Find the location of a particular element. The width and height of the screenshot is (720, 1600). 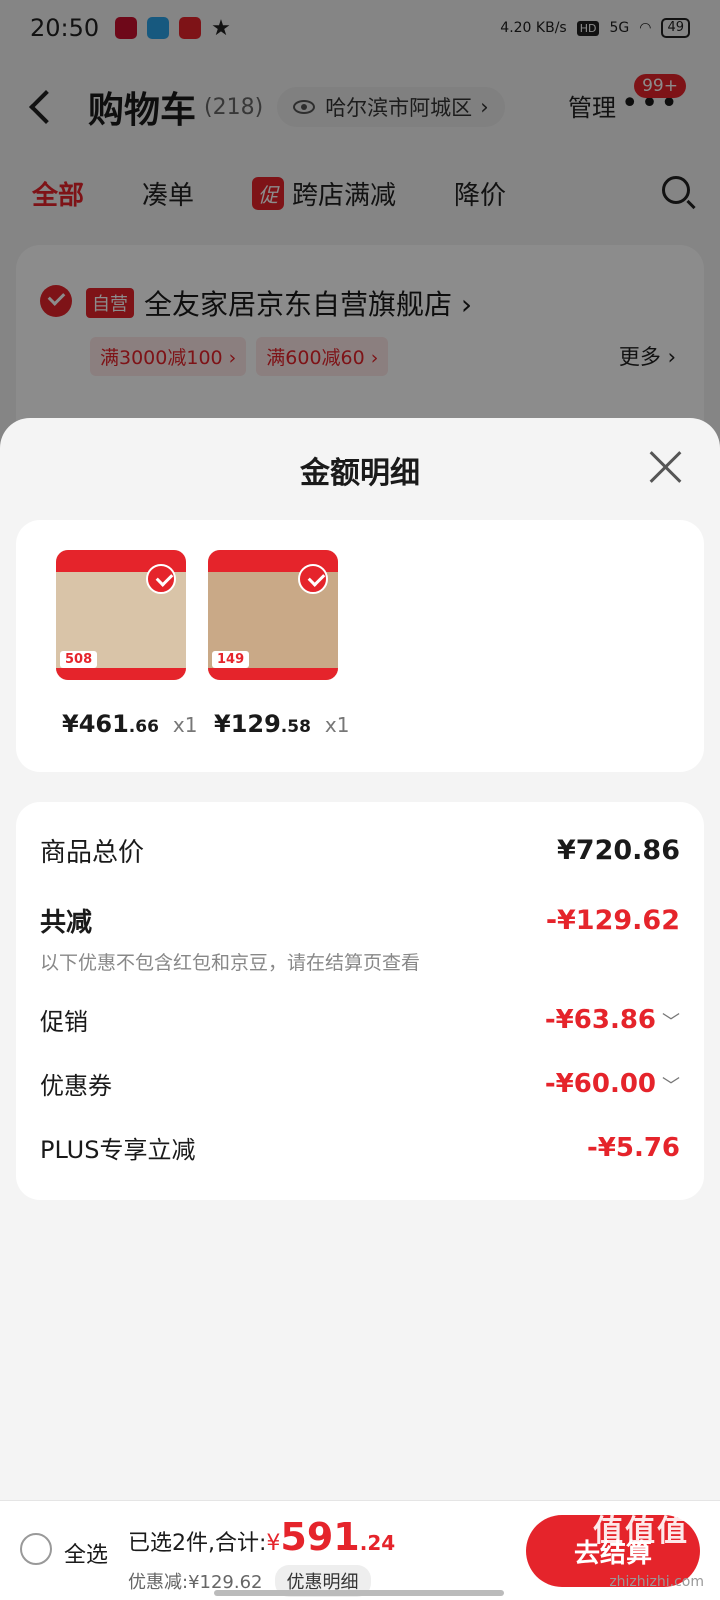

product-item: 508 ¥461.66 x1 is located at coordinates (126, 644).